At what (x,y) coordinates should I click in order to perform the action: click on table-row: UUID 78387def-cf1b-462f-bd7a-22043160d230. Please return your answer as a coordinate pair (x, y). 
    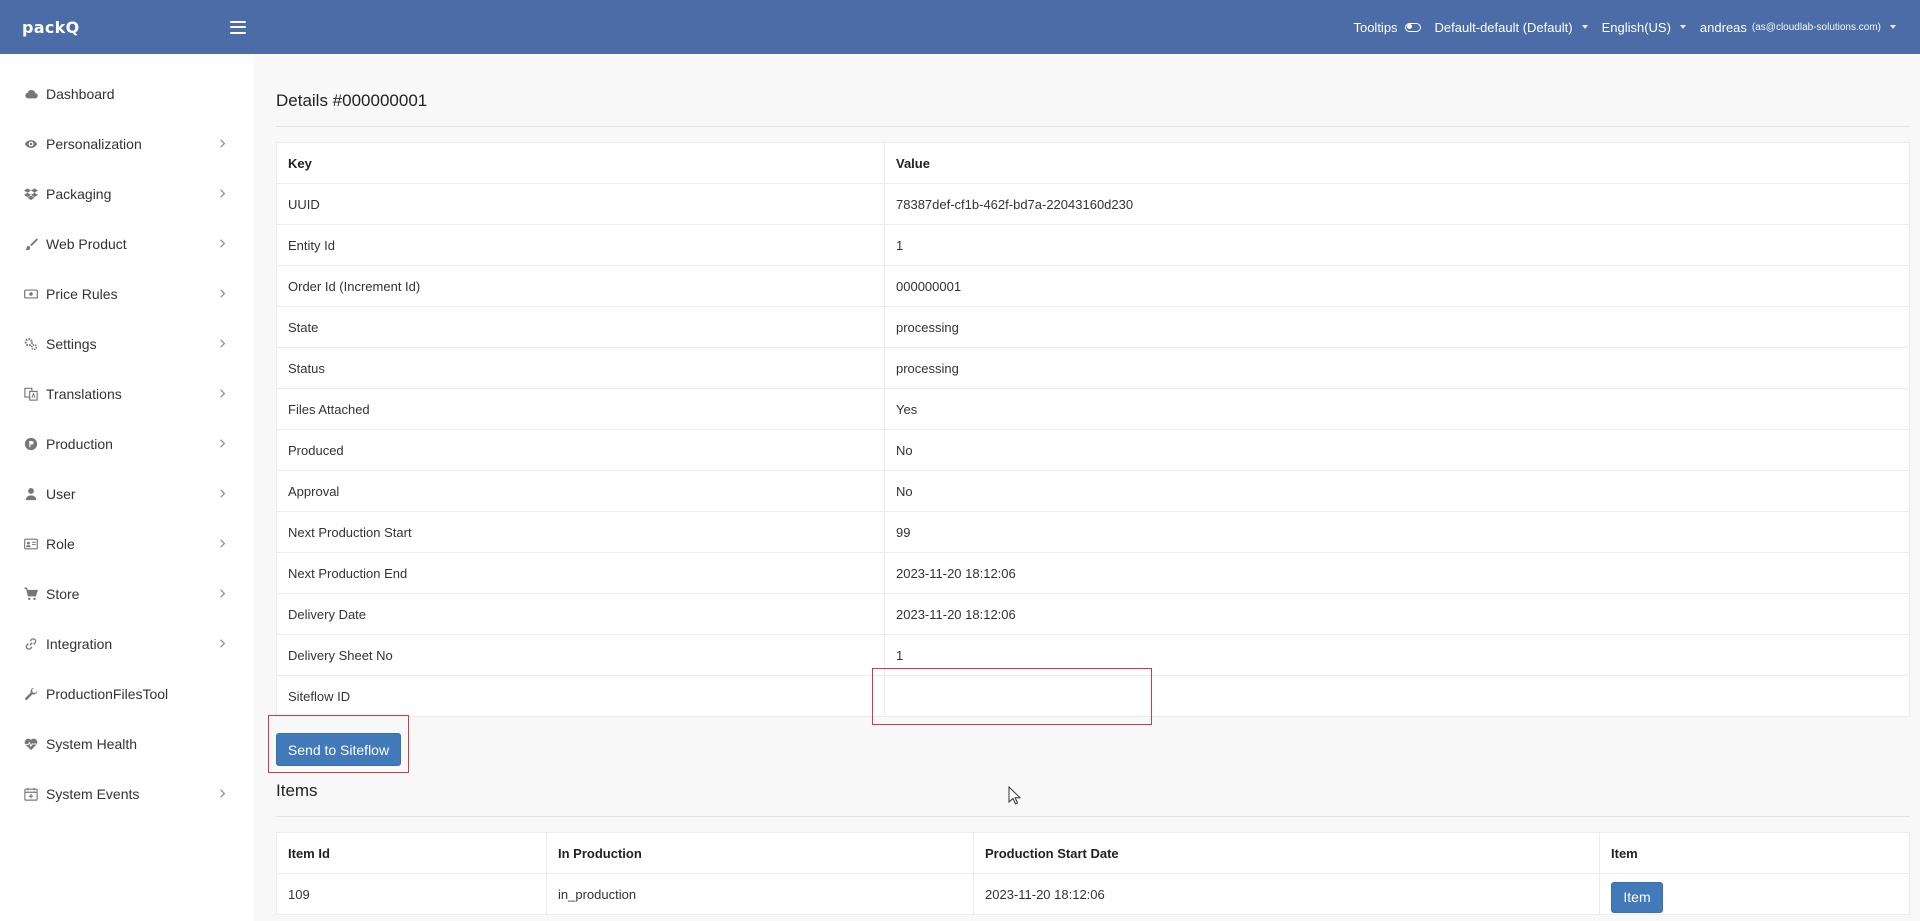
    Looking at the image, I should click on (1093, 204).